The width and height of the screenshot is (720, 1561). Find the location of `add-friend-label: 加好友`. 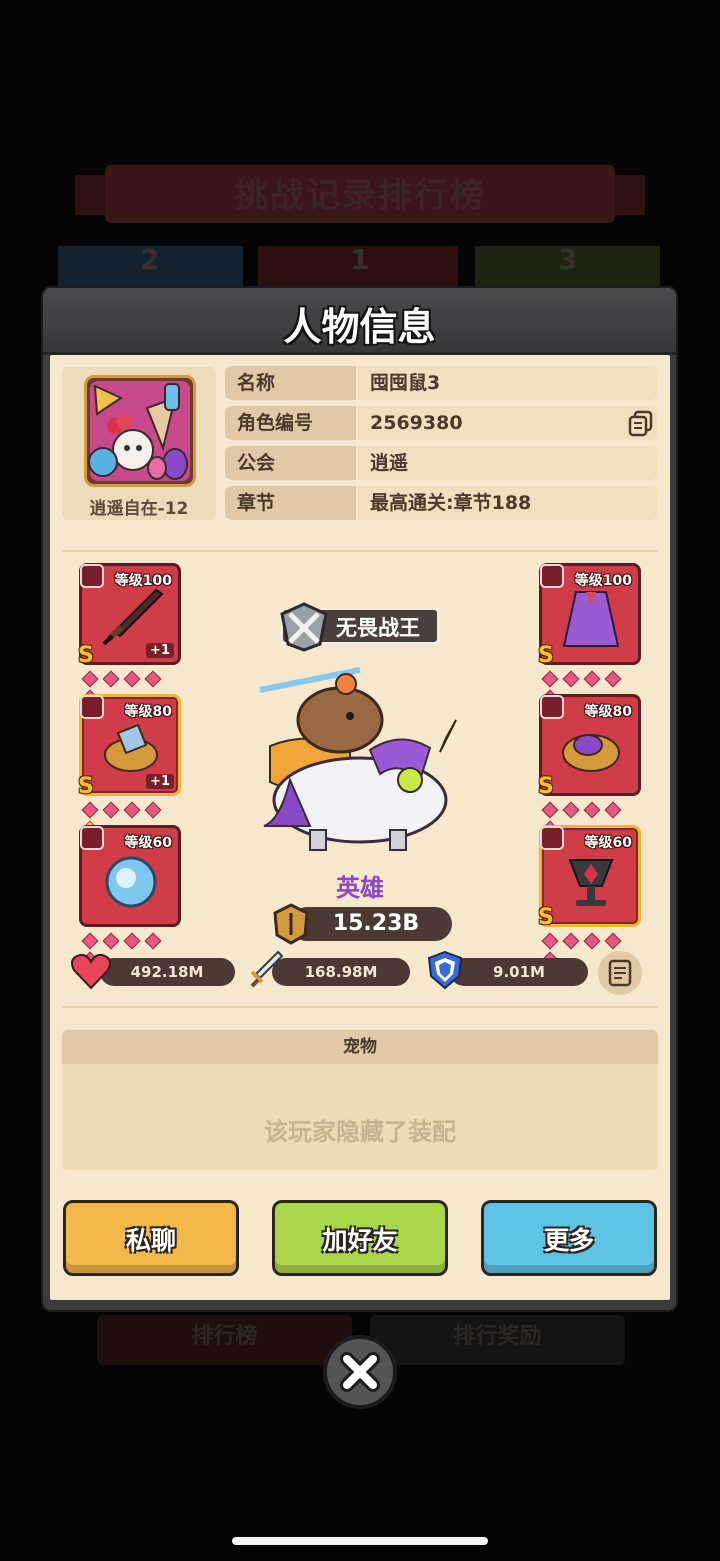

add-friend-label: 加好友 is located at coordinates (360, 1240).